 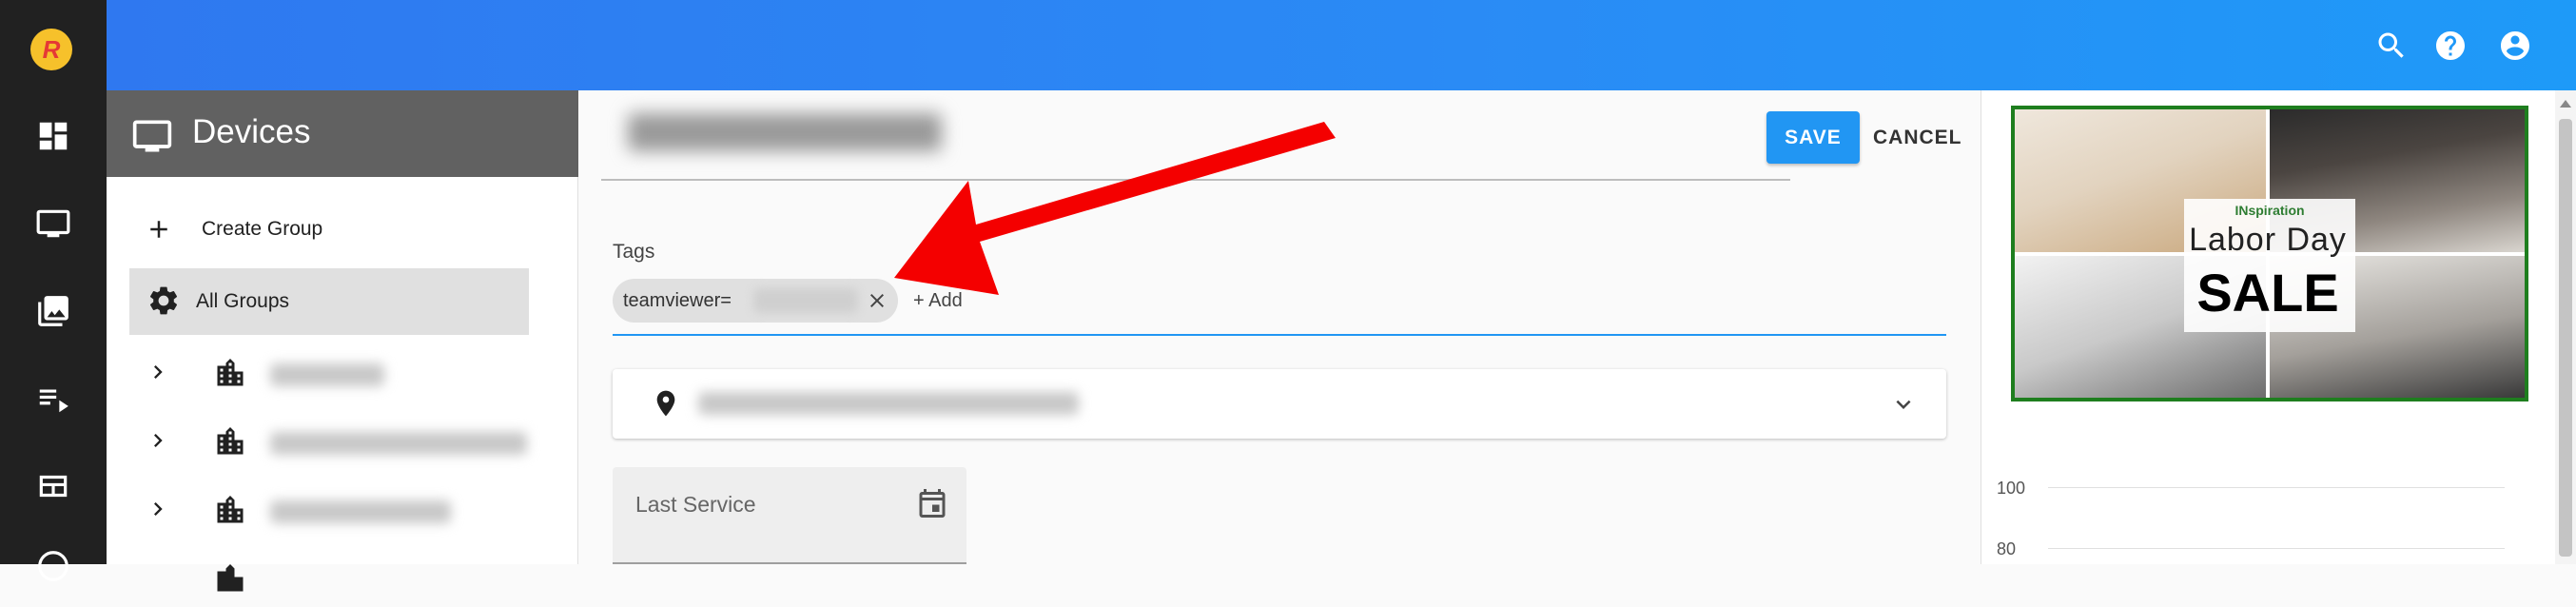 What do you see at coordinates (877, 301) in the screenshot?
I see `close-icon` at bounding box center [877, 301].